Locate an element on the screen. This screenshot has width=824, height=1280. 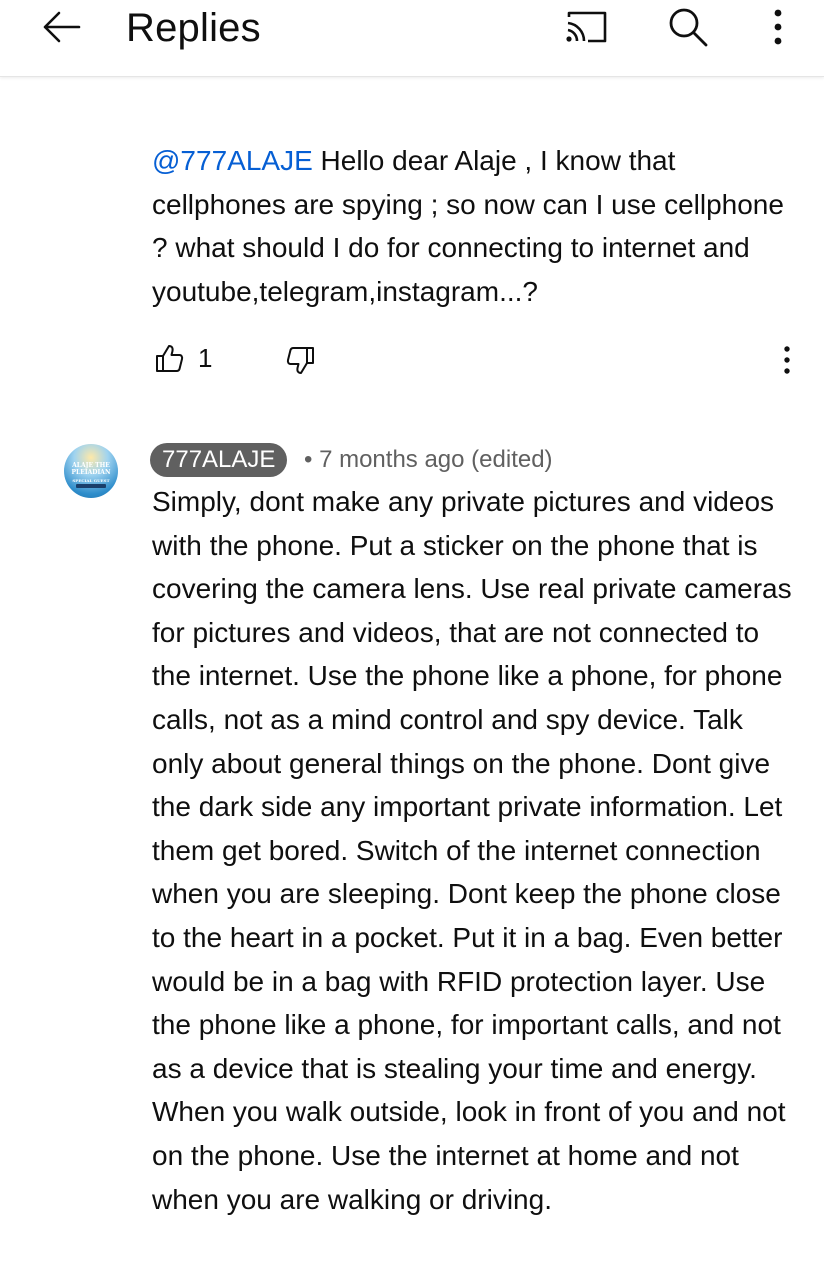
search-button is located at coordinates (688, 27).